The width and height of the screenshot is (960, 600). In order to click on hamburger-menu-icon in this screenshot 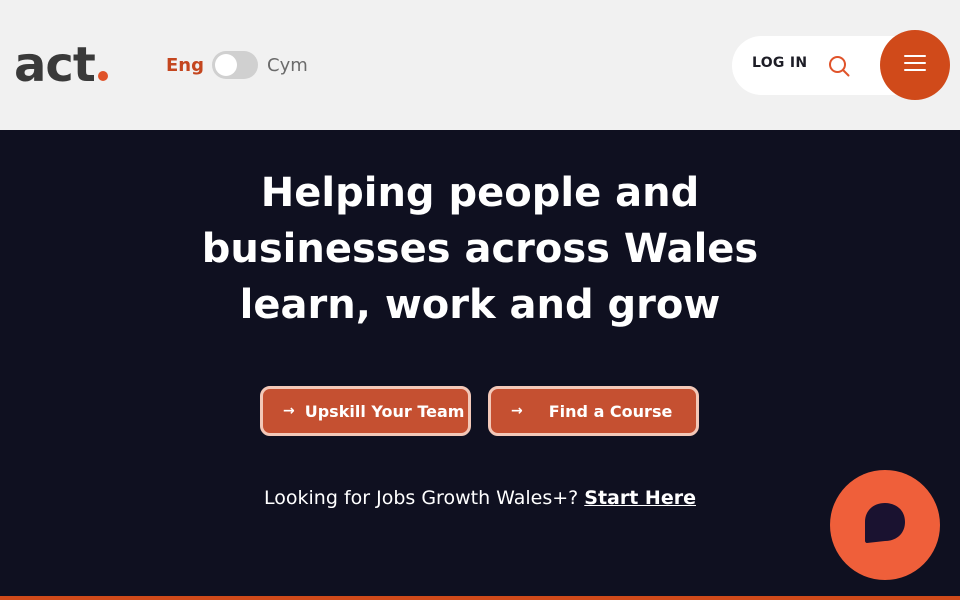, I will do `click(915, 65)`.